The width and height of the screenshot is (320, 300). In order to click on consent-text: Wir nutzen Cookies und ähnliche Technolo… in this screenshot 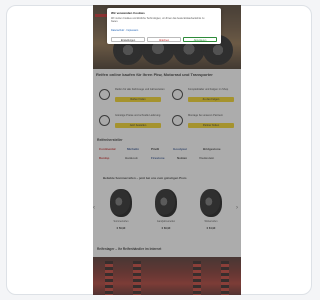, I will do `click(158, 20)`.